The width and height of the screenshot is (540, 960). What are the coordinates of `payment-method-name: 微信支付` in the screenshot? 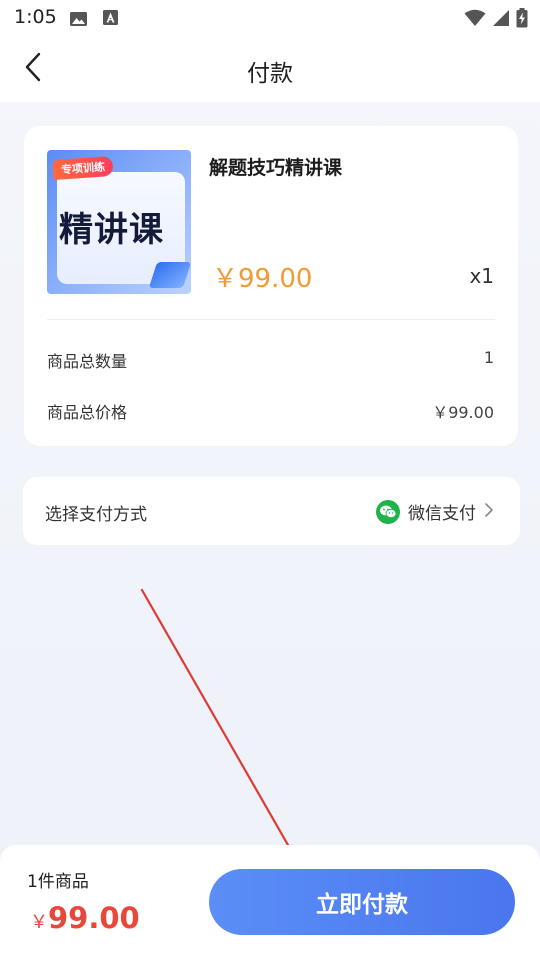 It's located at (442, 514).